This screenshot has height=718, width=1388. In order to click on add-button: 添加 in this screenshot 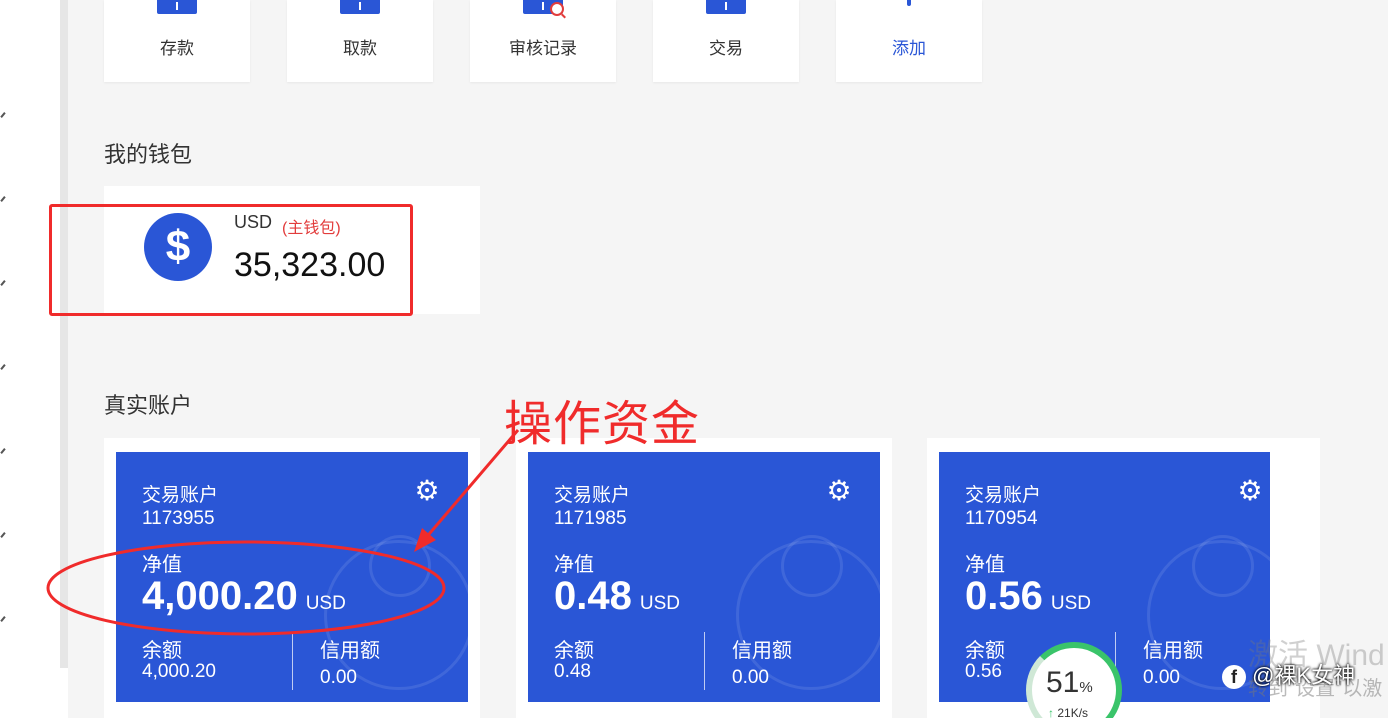, I will do `click(909, 41)`.